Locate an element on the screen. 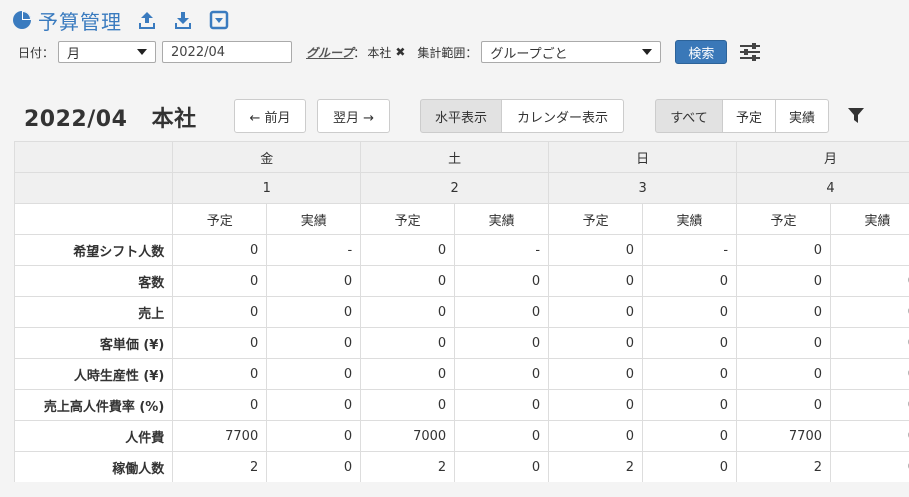  day-of-week-row: 金土日月 is located at coordinates (461, 157).